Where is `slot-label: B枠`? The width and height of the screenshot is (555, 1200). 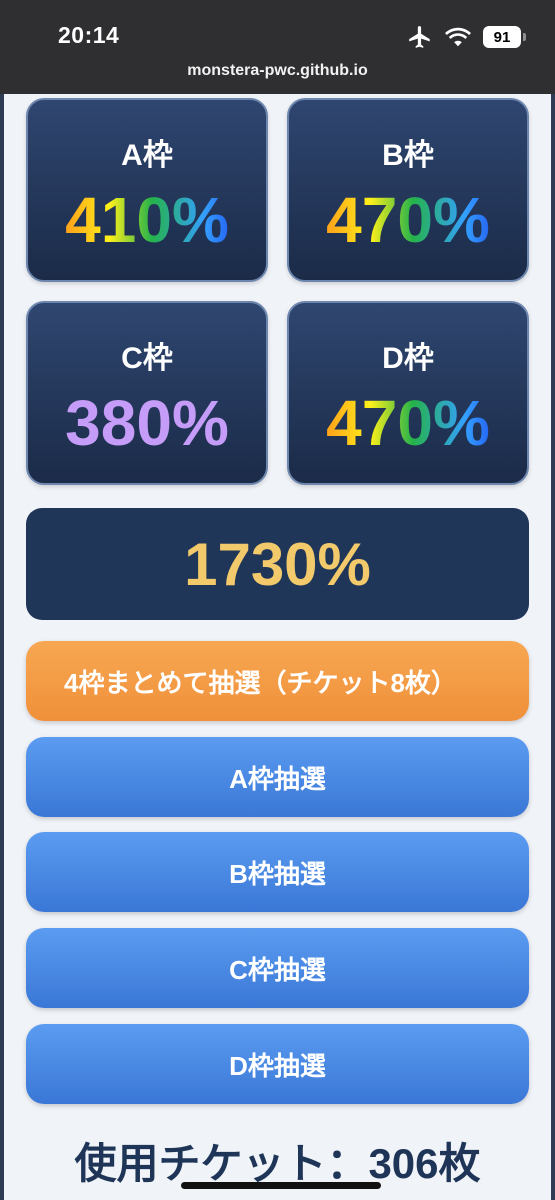
slot-label: B枠 is located at coordinates (408, 155).